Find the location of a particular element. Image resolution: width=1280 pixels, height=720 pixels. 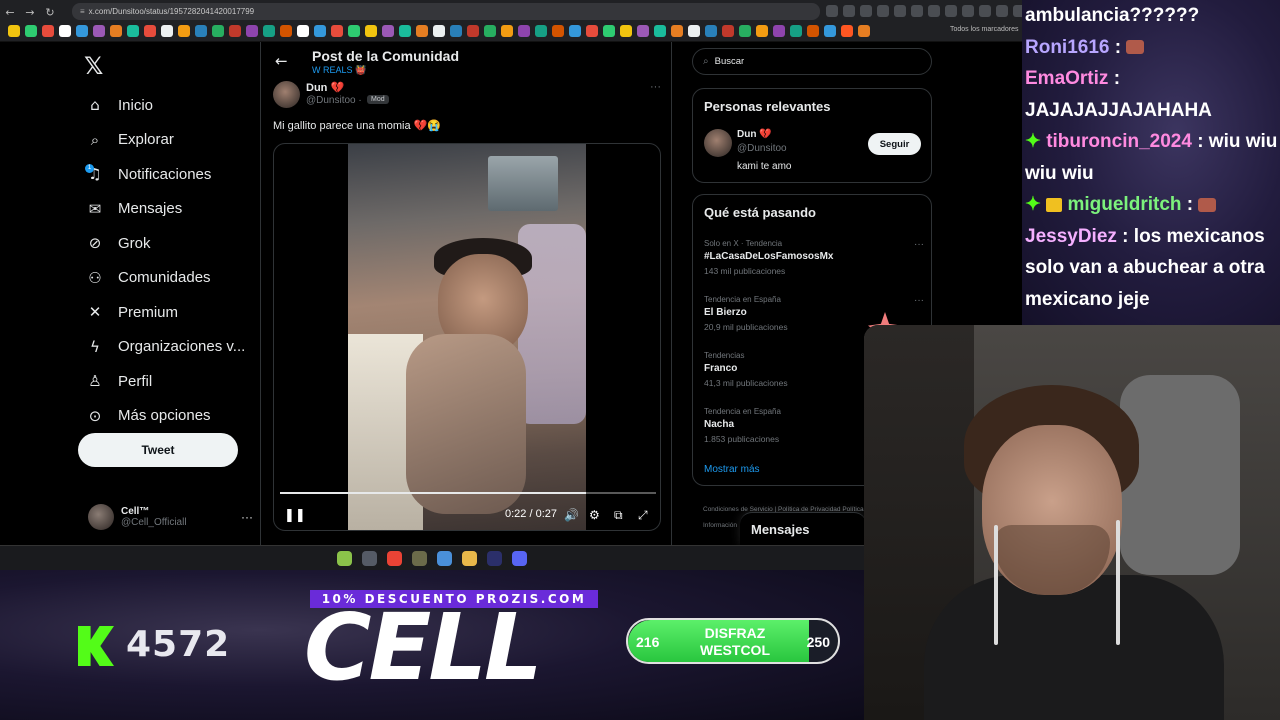

reload-icon: ↻ is located at coordinates (50, 12).